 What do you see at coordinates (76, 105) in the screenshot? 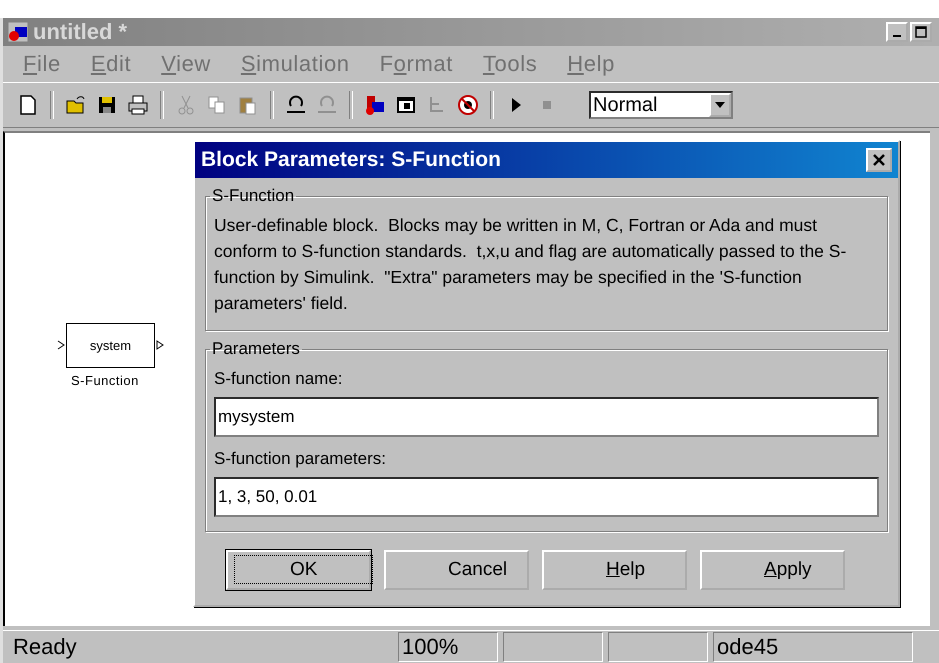
I see `open-folder-icon` at bounding box center [76, 105].